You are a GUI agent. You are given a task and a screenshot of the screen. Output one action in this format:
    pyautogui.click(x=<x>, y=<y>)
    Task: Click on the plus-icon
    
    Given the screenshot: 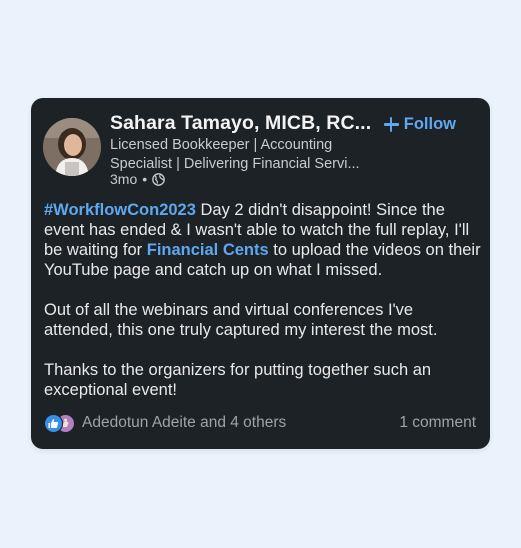 What is the action you would take?
    pyautogui.click(x=391, y=124)
    